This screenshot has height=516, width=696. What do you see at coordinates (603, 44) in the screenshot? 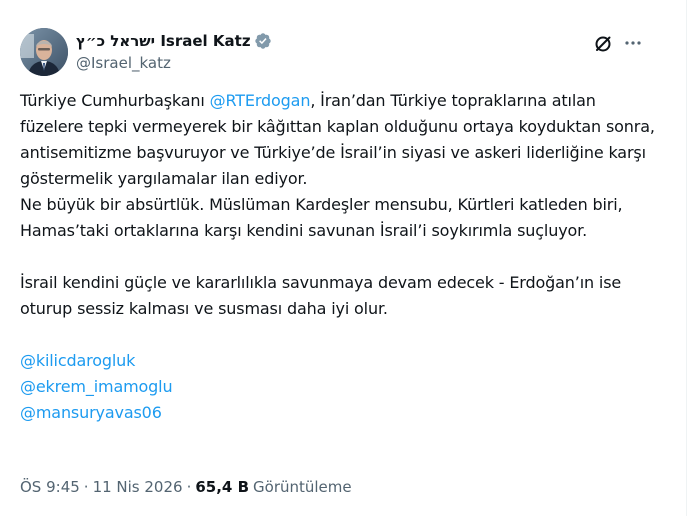
I see `grok-icon` at bounding box center [603, 44].